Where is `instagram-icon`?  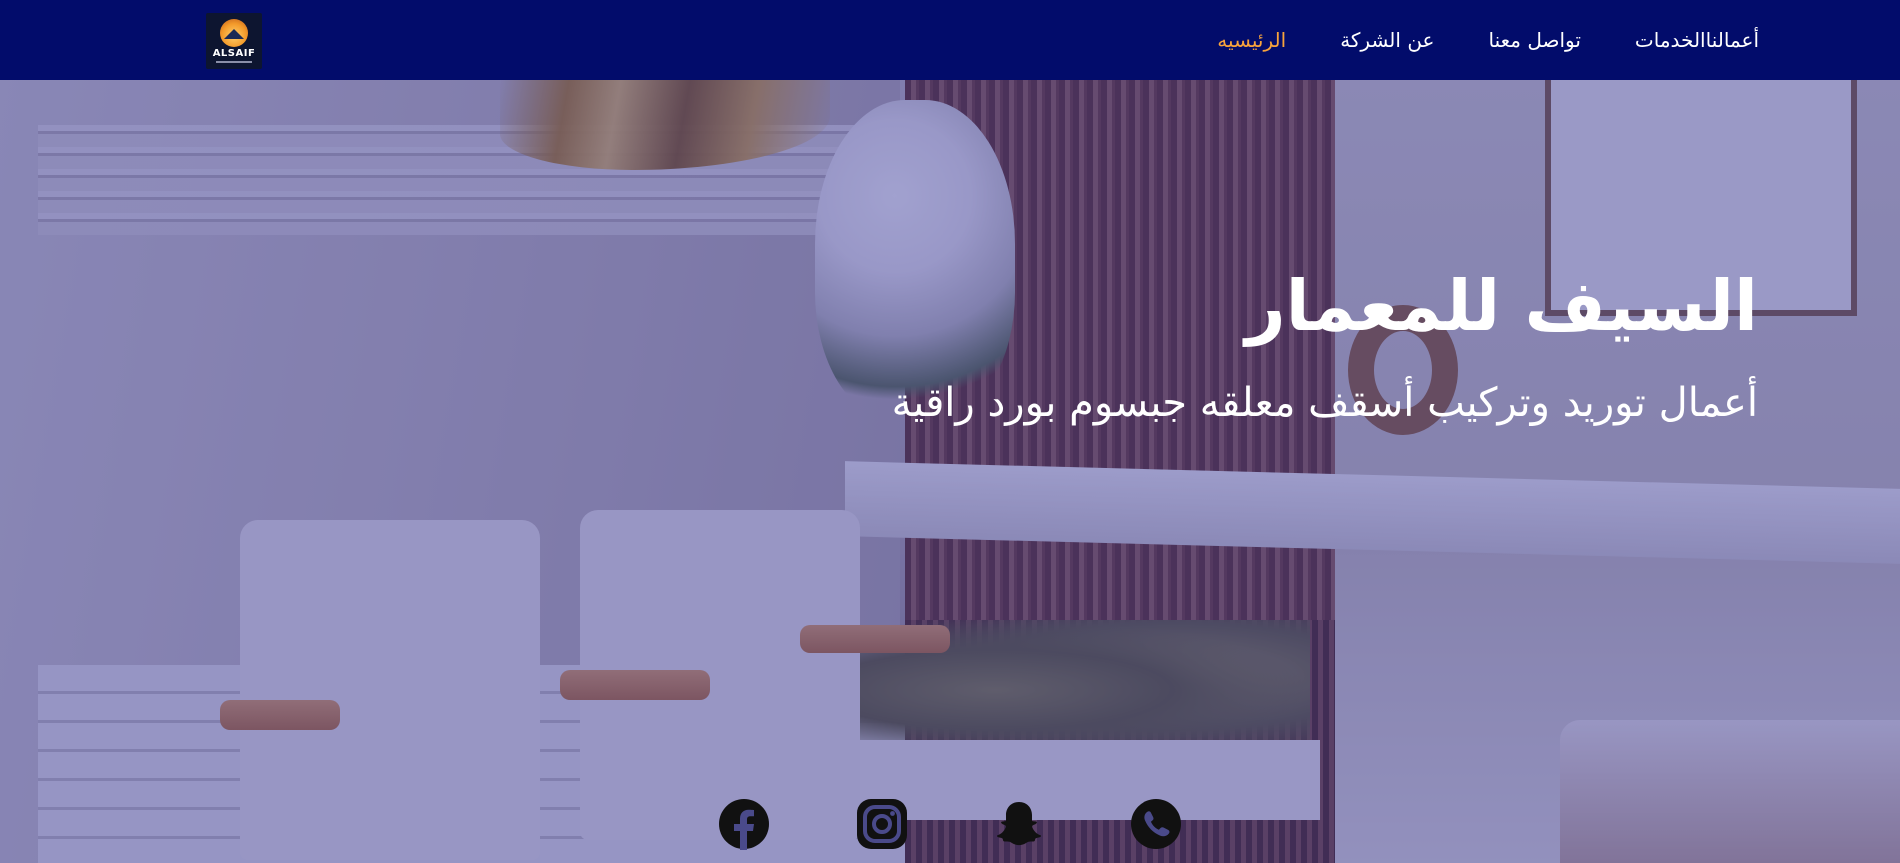 instagram-icon is located at coordinates (882, 824).